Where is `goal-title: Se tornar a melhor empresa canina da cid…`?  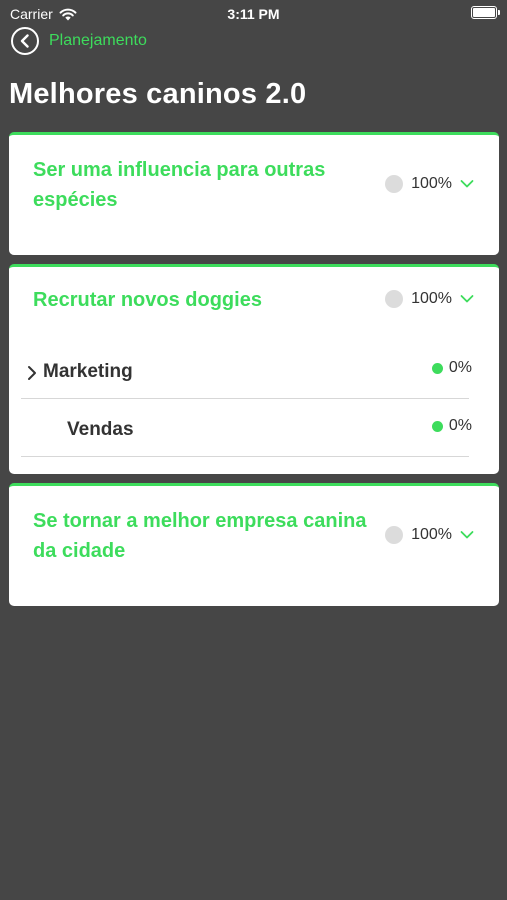 goal-title: Se tornar a melhor empresa canina da cid… is located at coordinates (200, 536).